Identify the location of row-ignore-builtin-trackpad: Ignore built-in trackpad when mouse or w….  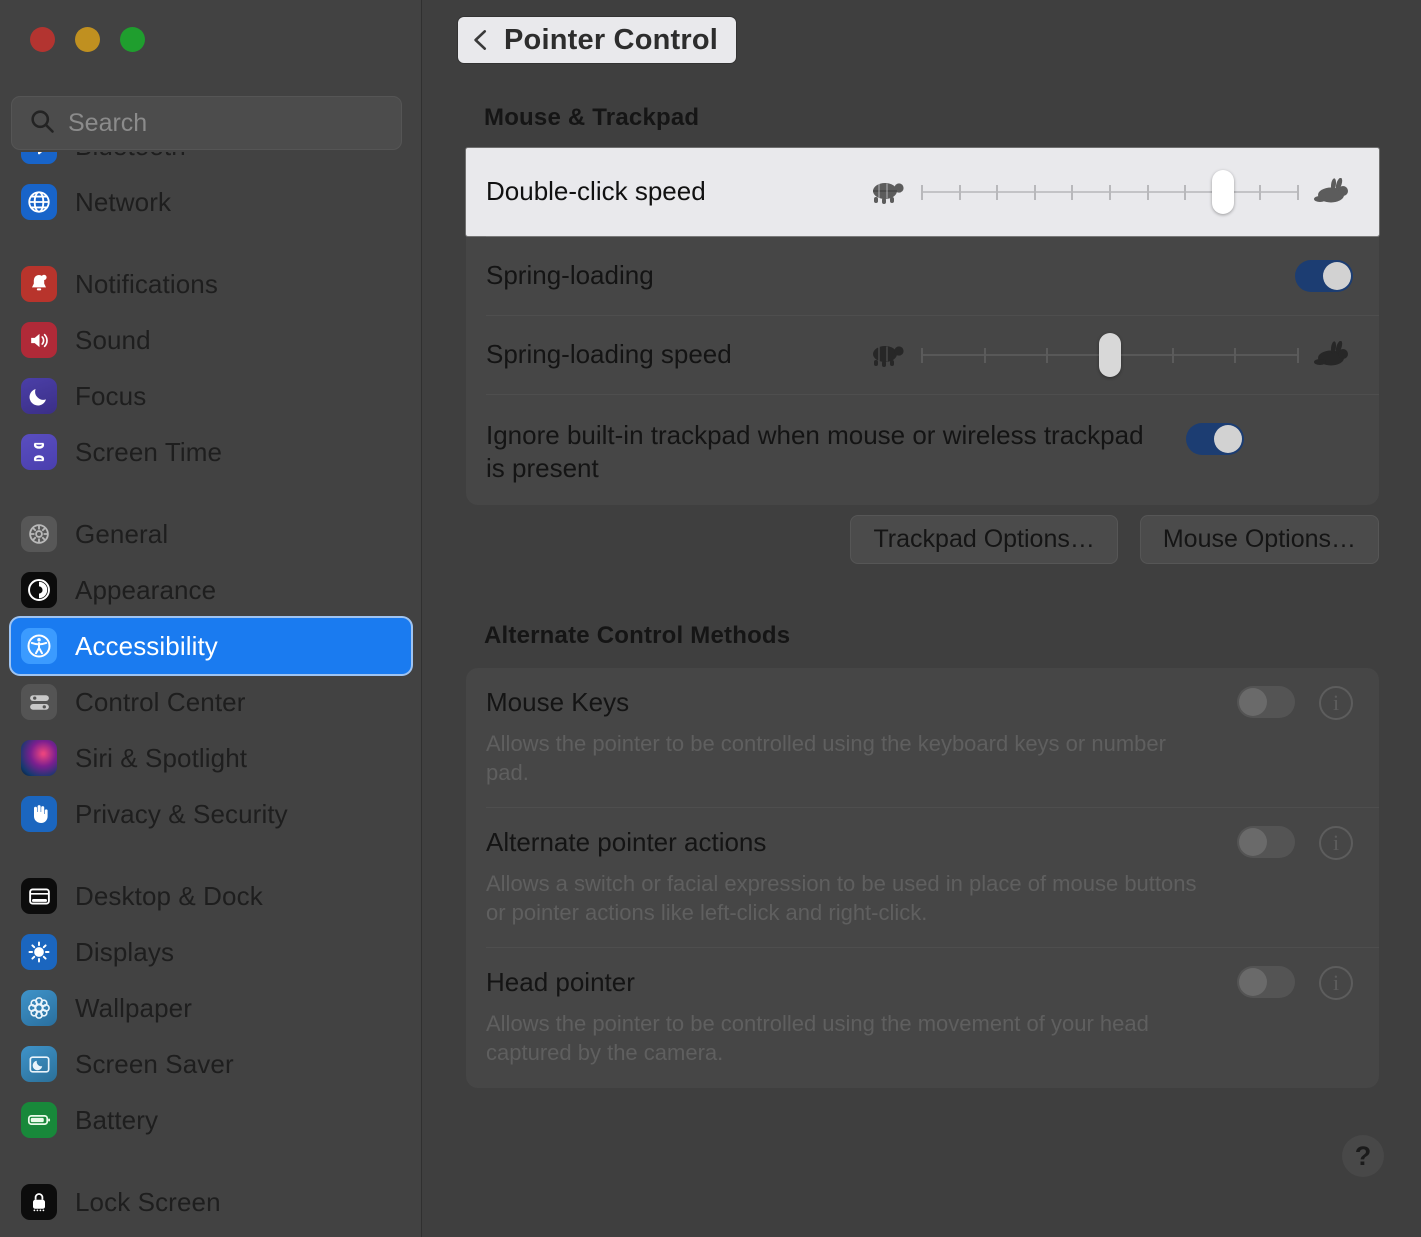
(922, 450).